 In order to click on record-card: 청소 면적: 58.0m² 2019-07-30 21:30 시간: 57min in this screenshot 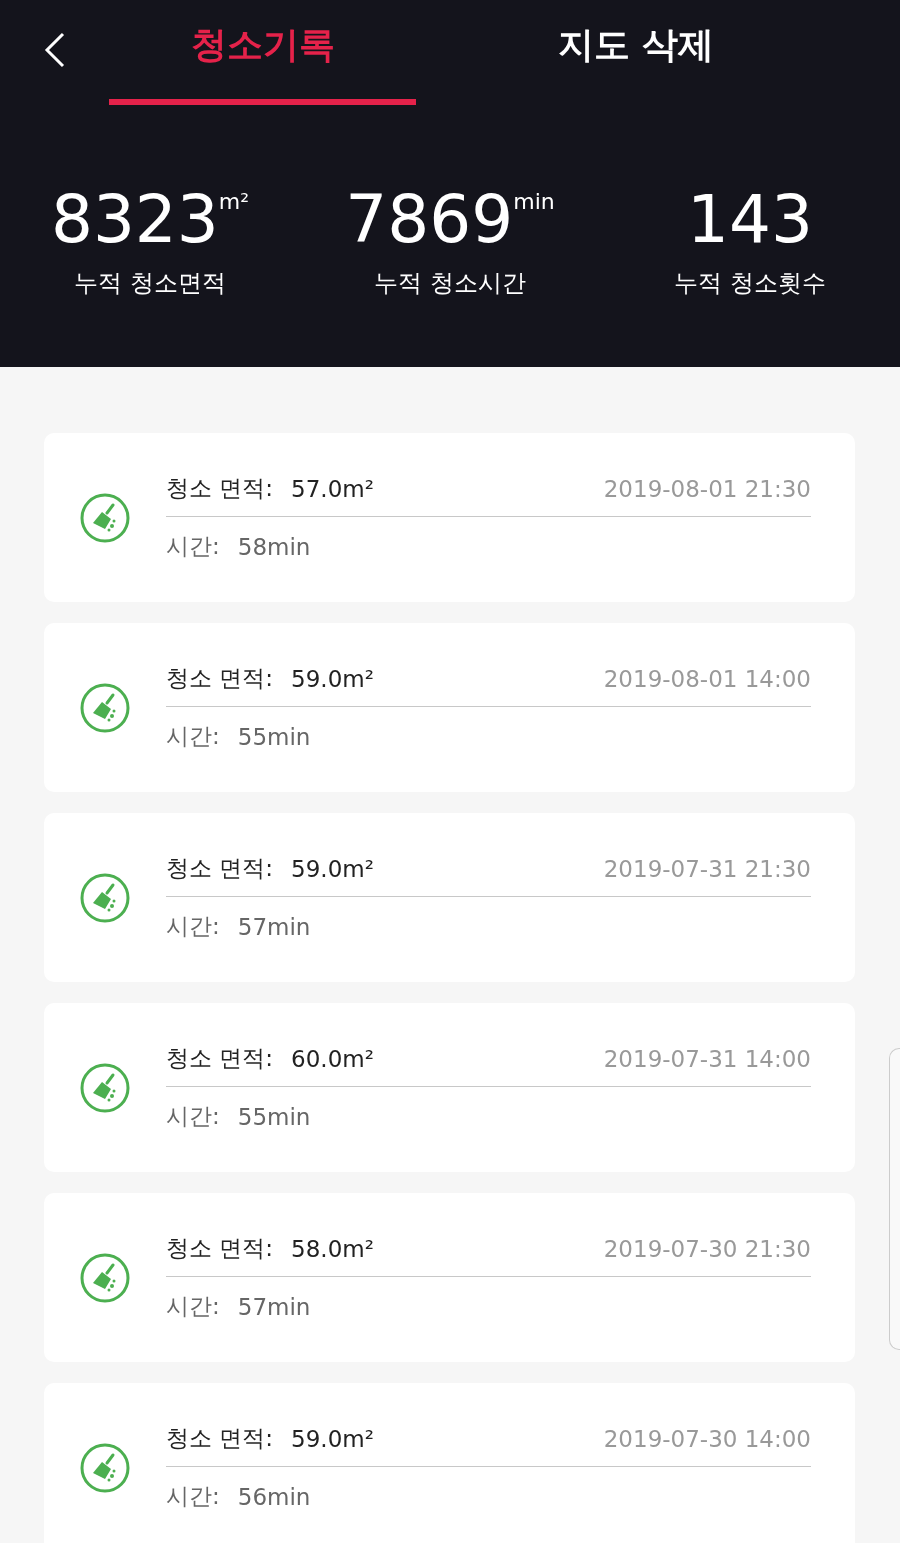, I will do `click(449, 1277)`.